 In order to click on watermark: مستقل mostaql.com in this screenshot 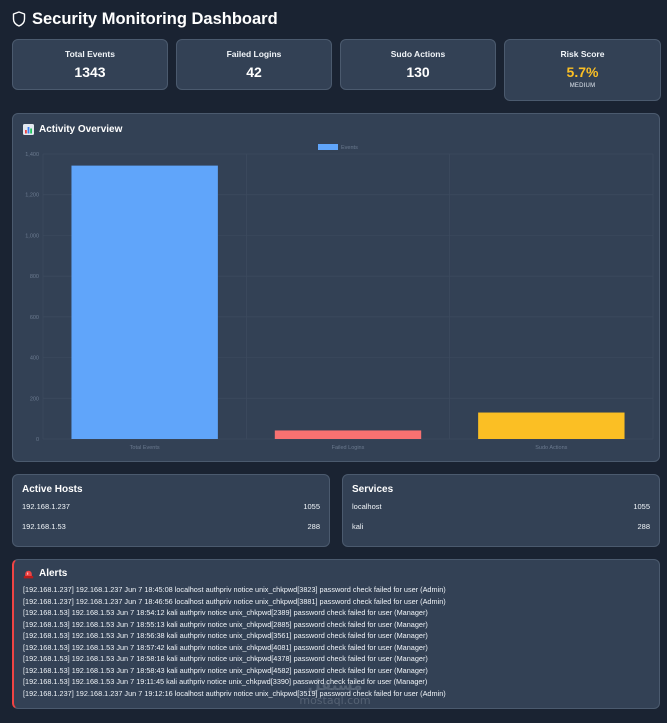, I will do `click(335, 693)`.